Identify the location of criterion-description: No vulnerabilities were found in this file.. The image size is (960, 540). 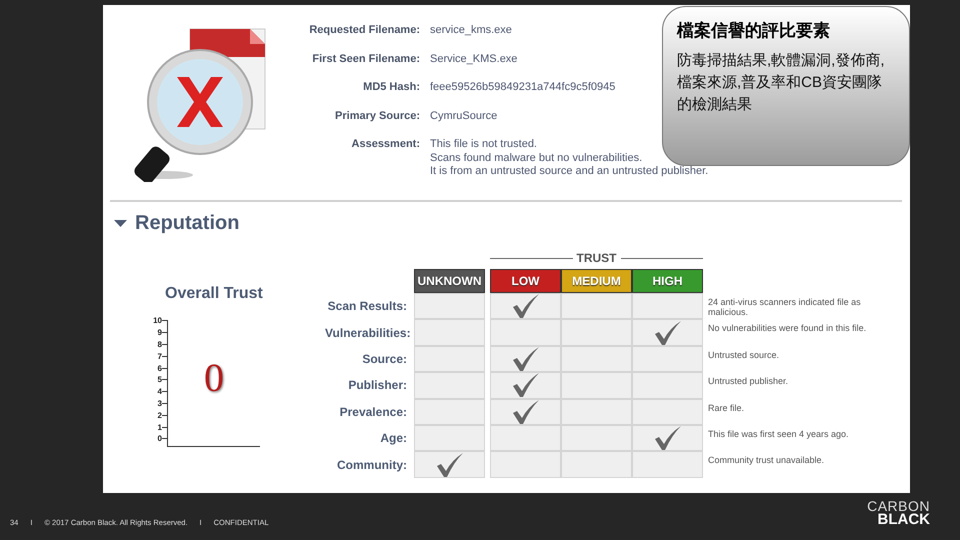
(788, 328).